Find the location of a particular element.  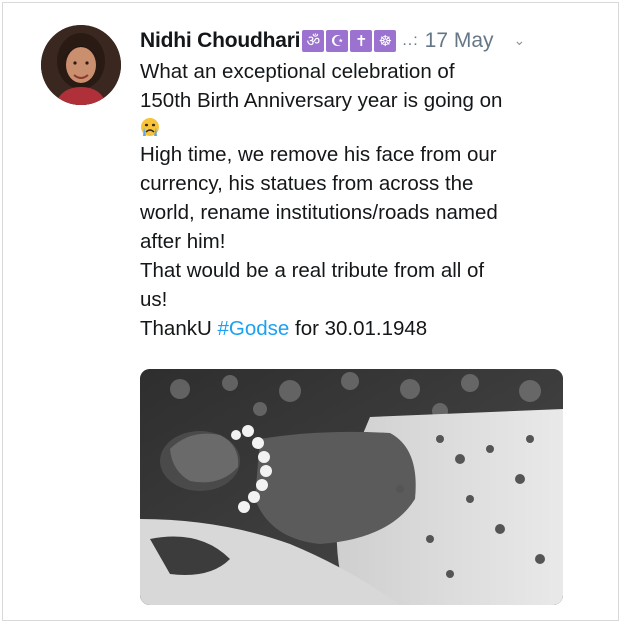

tweet-line: after him! is located at coordinates (183, 241).